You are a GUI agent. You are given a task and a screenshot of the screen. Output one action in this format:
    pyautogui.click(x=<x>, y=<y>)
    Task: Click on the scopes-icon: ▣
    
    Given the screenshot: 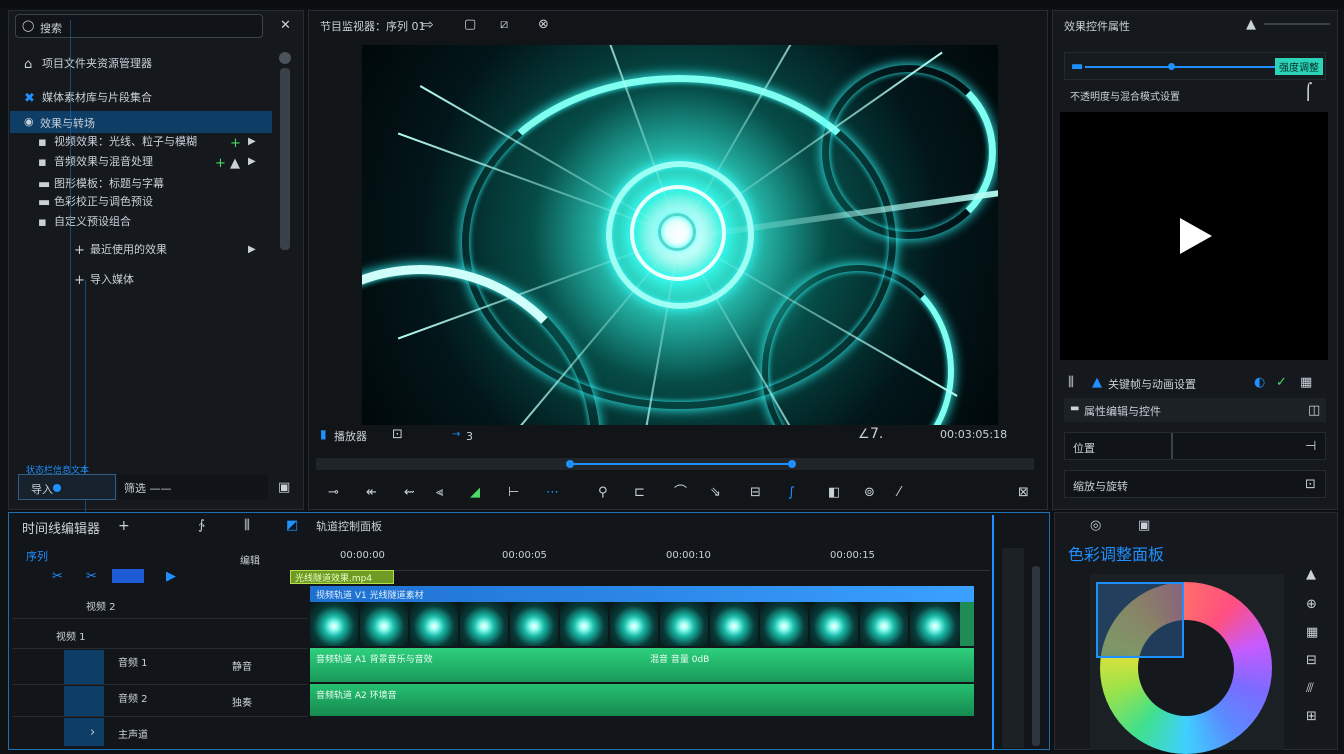 What is the action you would take?
    pyautogui.click(x=1144, y=525)
    